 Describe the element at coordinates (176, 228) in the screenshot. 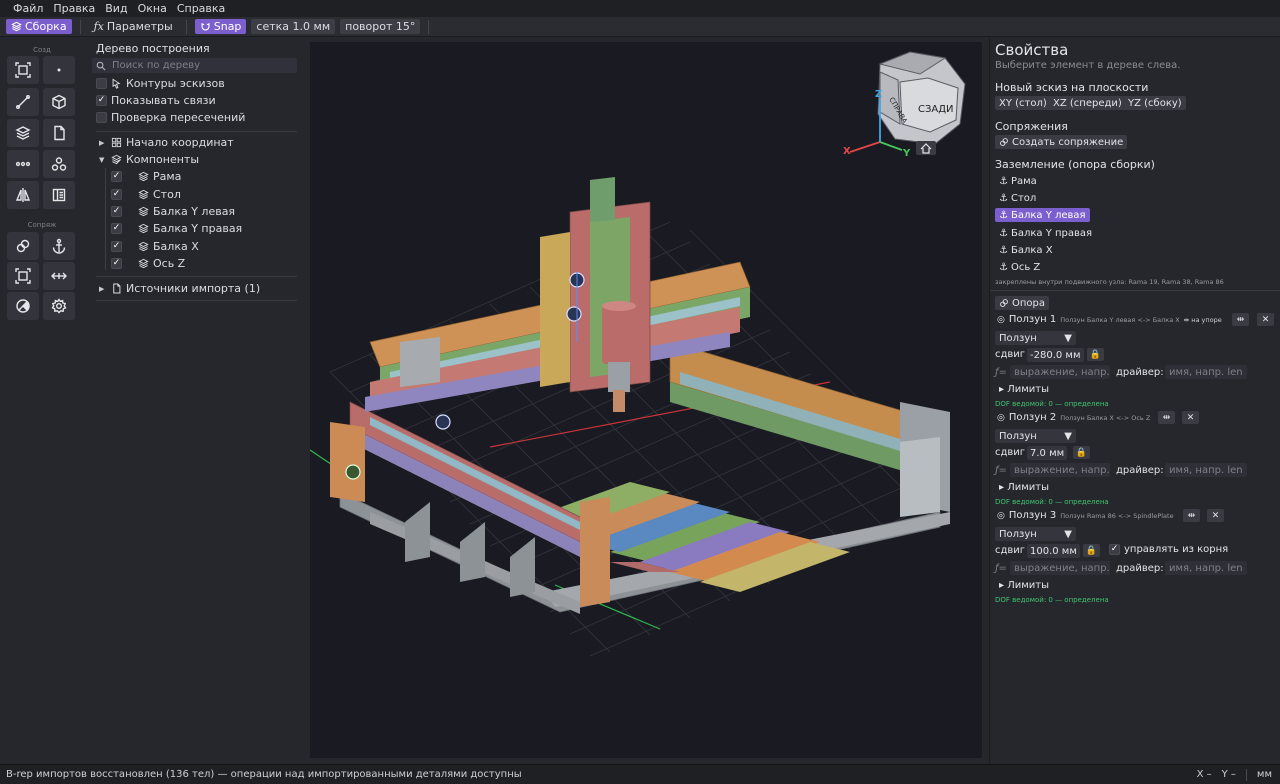

I see `tree-item-beam-y-right: ✓ Балка Y правая` at that location.